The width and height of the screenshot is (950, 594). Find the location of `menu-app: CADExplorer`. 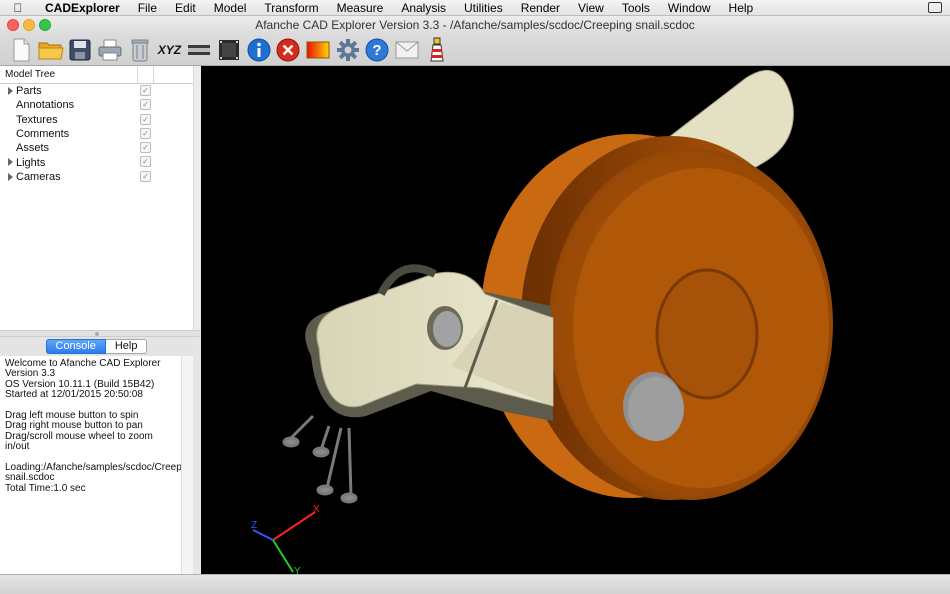

menu-app: CADExplorer is located at coordinates (82, 8).